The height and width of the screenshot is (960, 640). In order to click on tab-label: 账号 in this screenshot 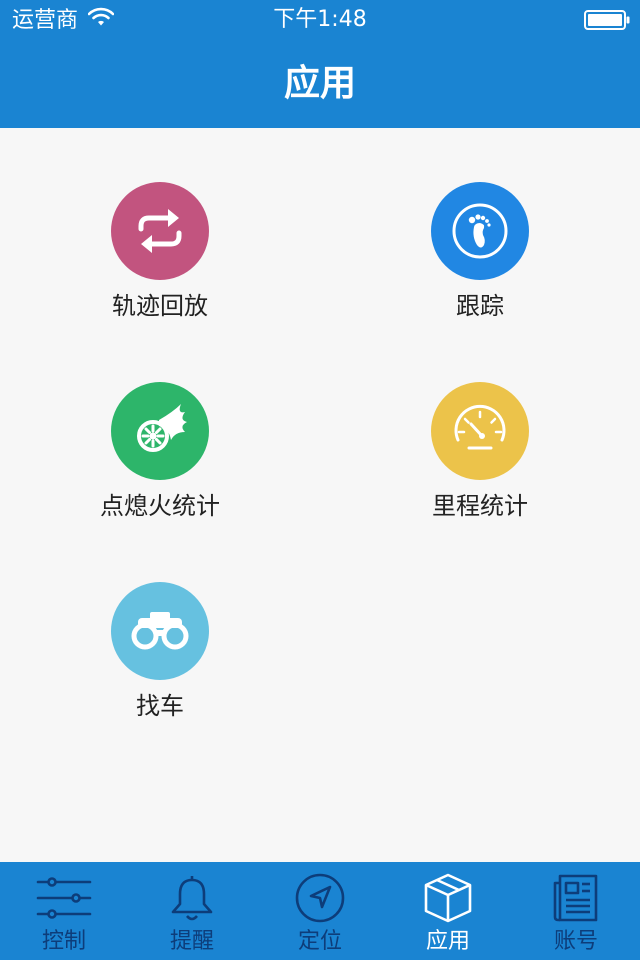, I will do `click(575, 941)`.